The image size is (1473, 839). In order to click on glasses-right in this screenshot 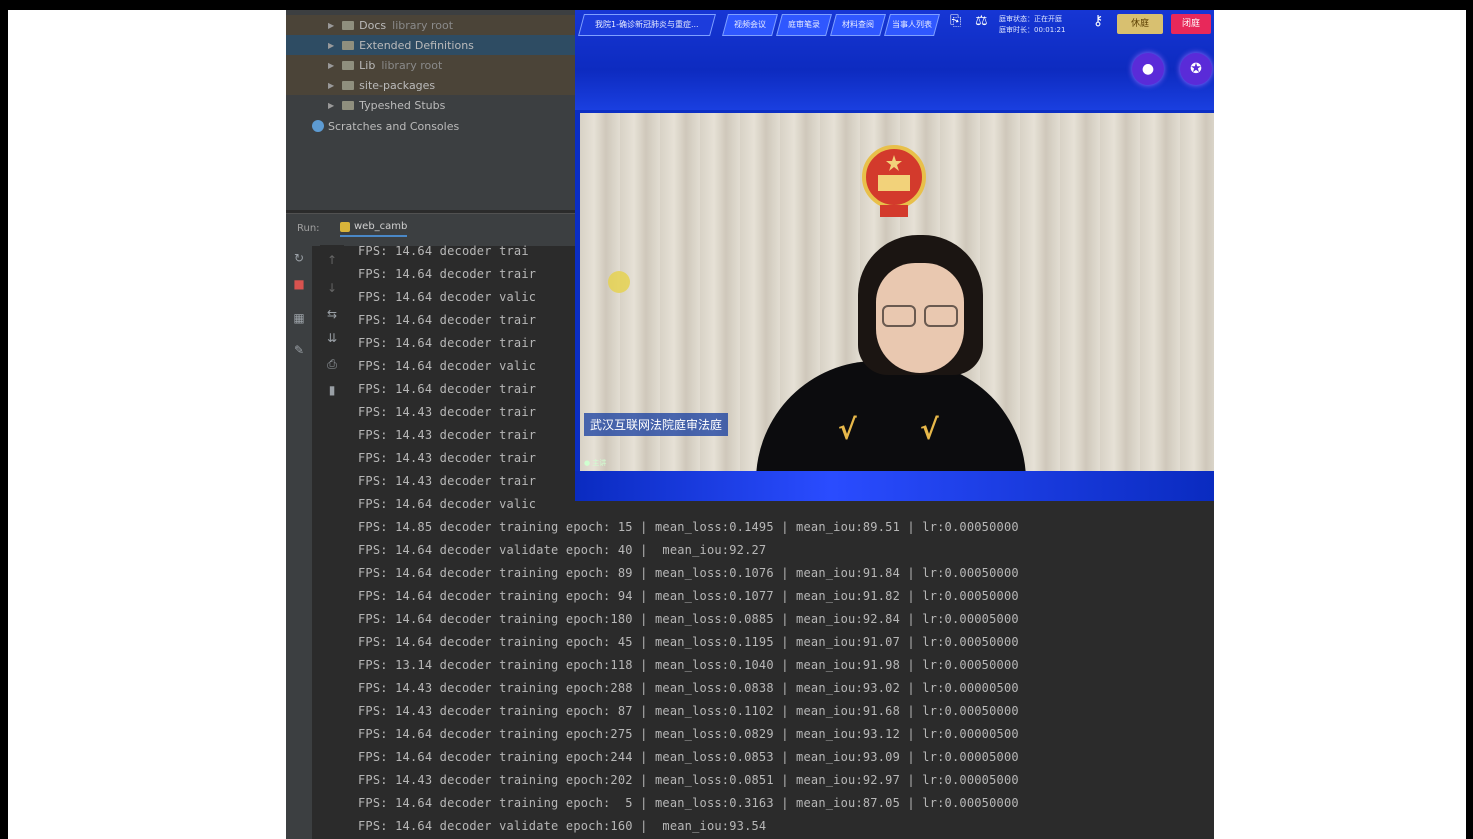, I will do `click(941, 316)`.